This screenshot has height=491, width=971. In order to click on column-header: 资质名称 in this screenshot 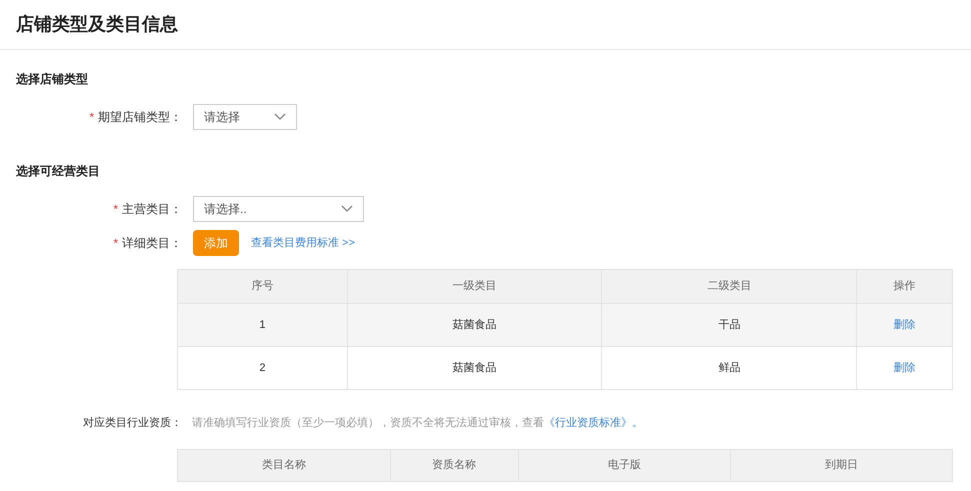, I will do `click(454, 465)`.